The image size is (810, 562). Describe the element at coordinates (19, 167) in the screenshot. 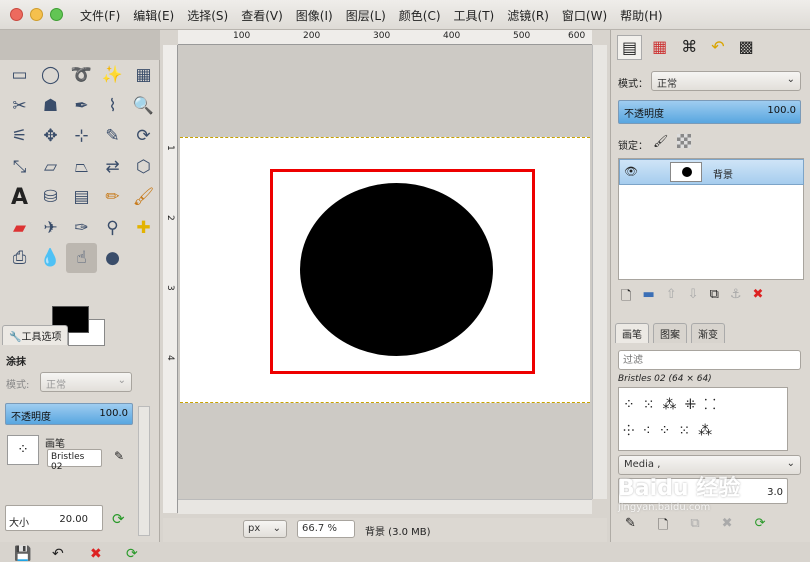

I see `scale-icon: ⤡` at that location.